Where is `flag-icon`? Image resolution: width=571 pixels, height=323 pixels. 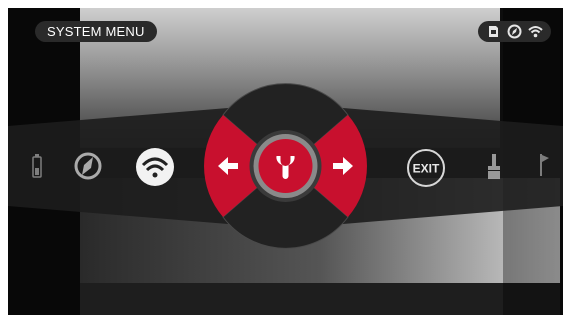 flag-icon is located at coordinates (544, 165).